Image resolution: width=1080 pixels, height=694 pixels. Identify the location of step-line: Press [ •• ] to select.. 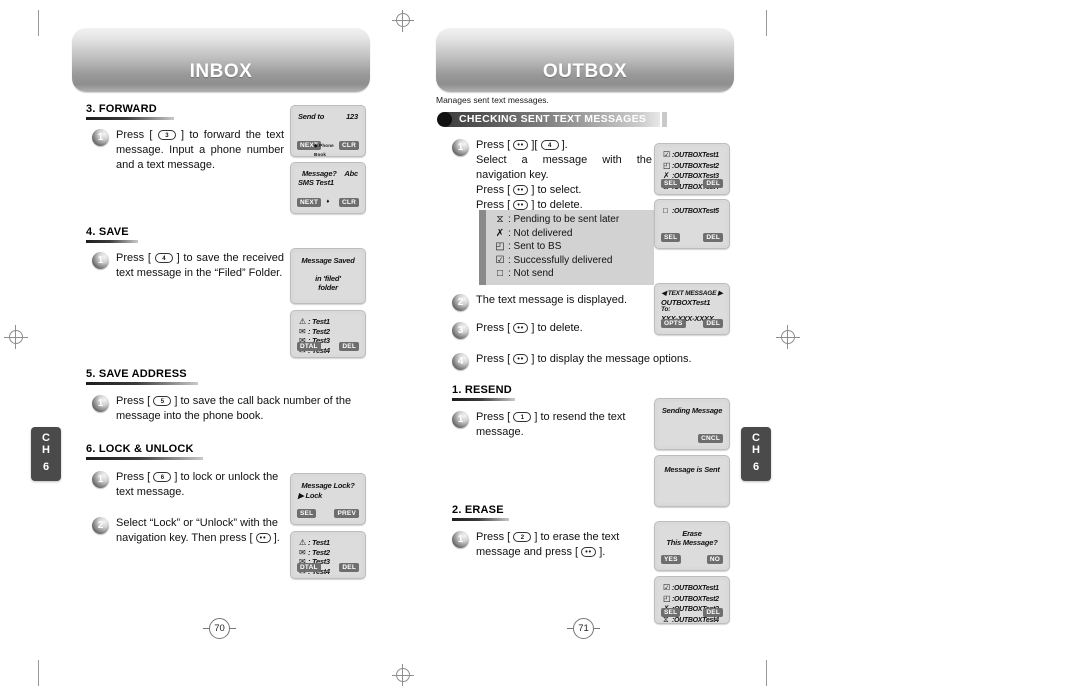
(529, 190).